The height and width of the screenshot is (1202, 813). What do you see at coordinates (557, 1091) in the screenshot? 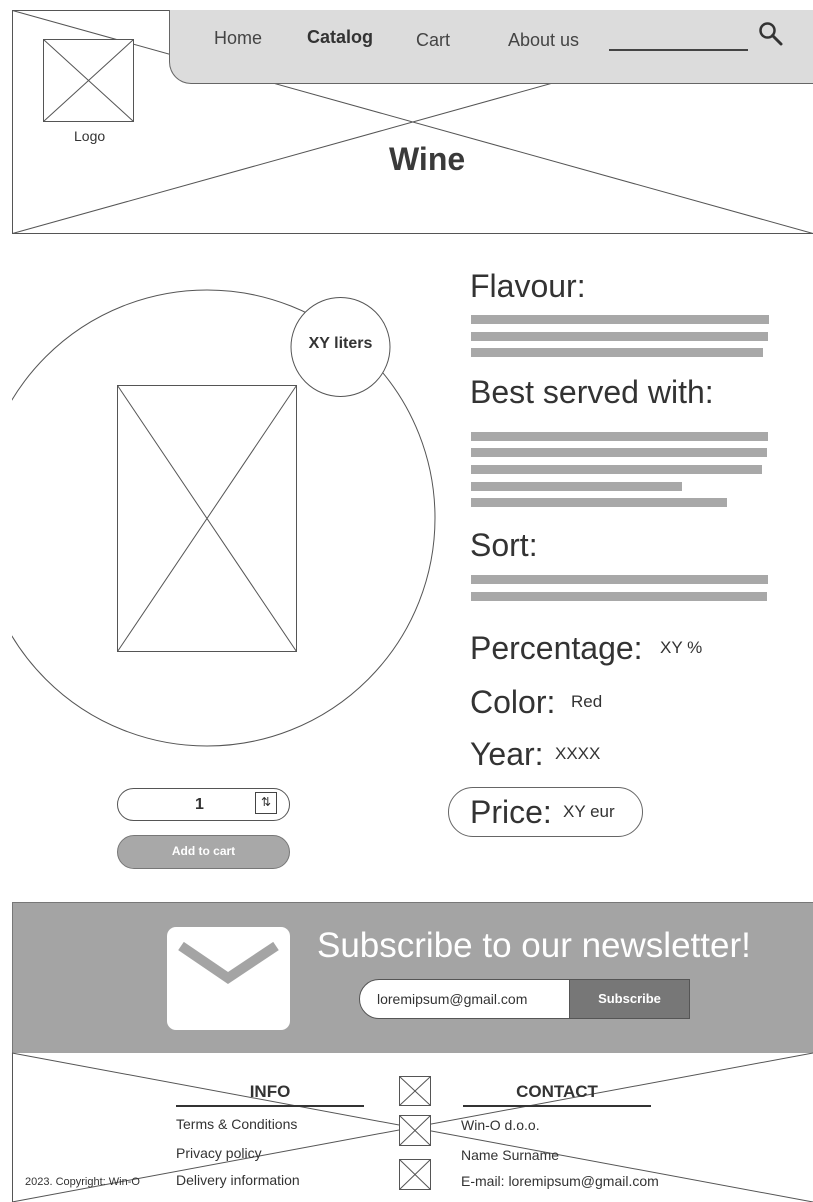
I see `contact-heading: CONTACT` at bounding box center [557, 1091].